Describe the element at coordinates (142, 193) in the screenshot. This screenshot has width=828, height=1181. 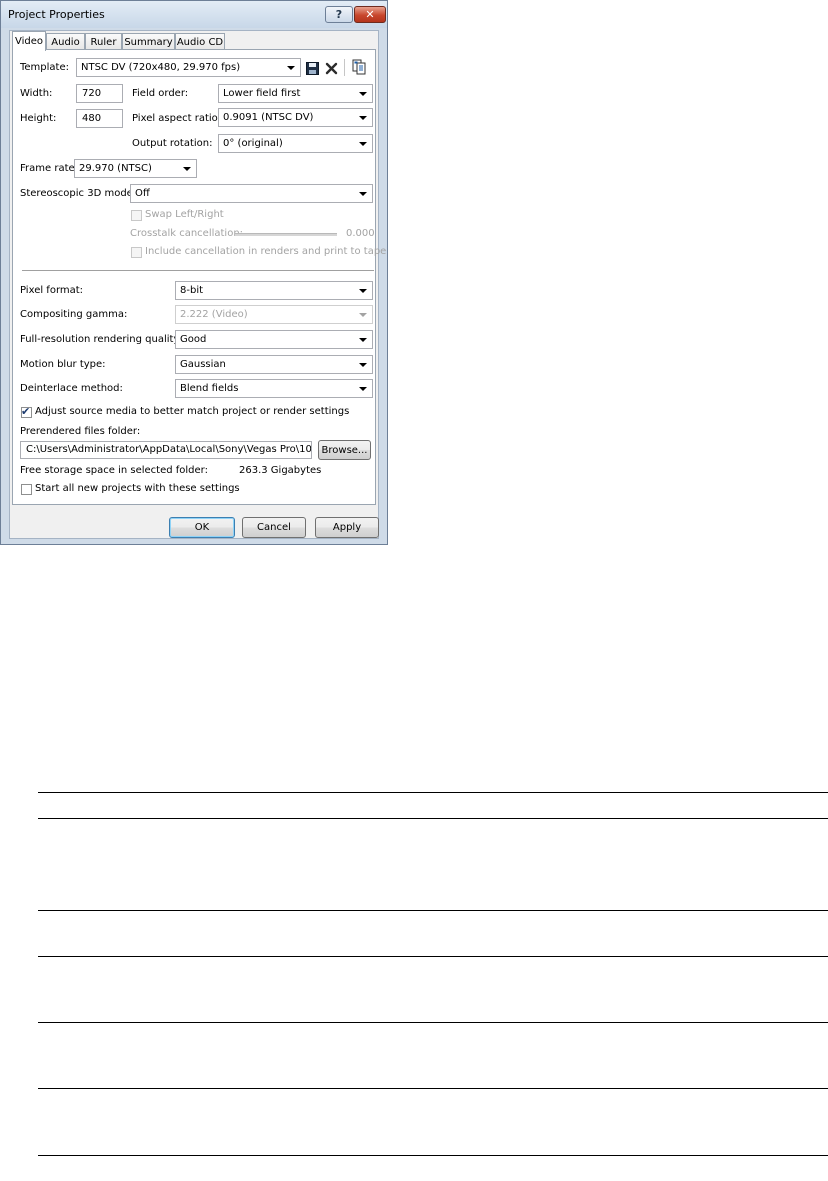
I see `stereoscopic-3d-mode-value: Off` at that location.